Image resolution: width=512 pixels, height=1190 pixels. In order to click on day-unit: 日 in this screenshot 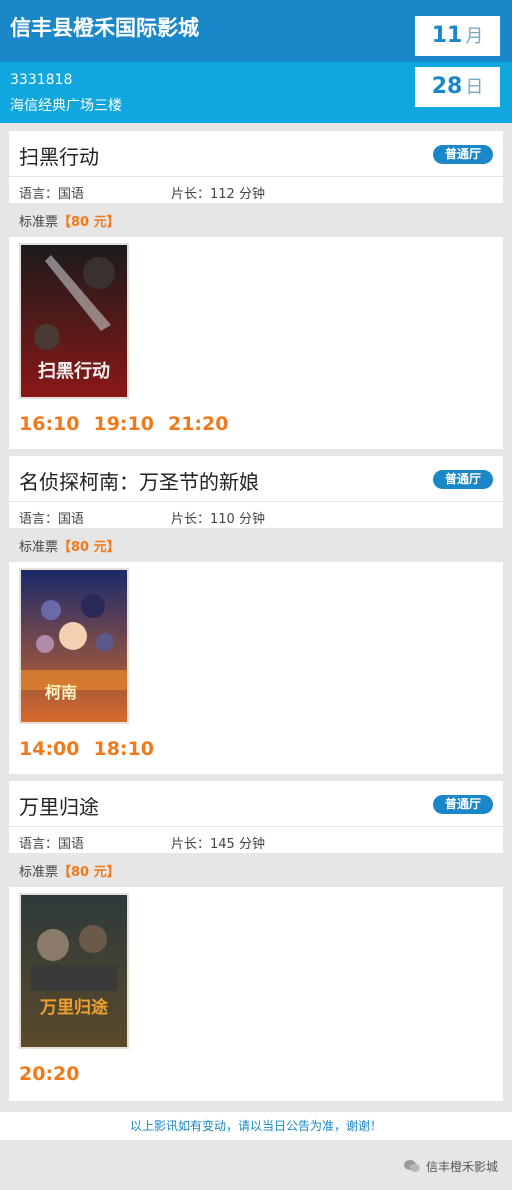, I will do `click(474, 87)`.